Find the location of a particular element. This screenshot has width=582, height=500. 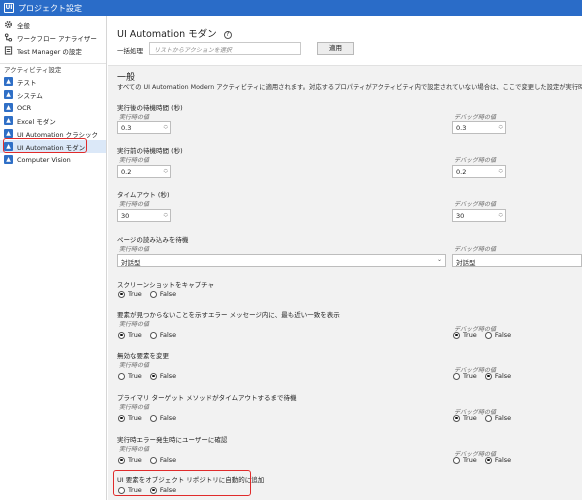

sidebar-item-test-manager: Test Manager の設定 is located at coordinates (53, 50).